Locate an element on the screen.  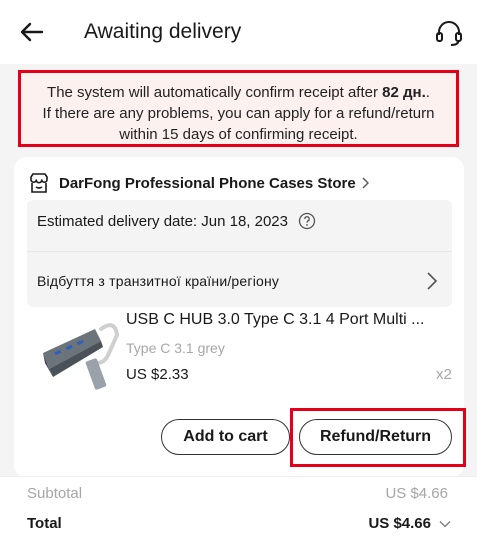
estimated-delivery-date: Estimated delivery date: Jun 18, 2023 is located at coordinates (162, 221).